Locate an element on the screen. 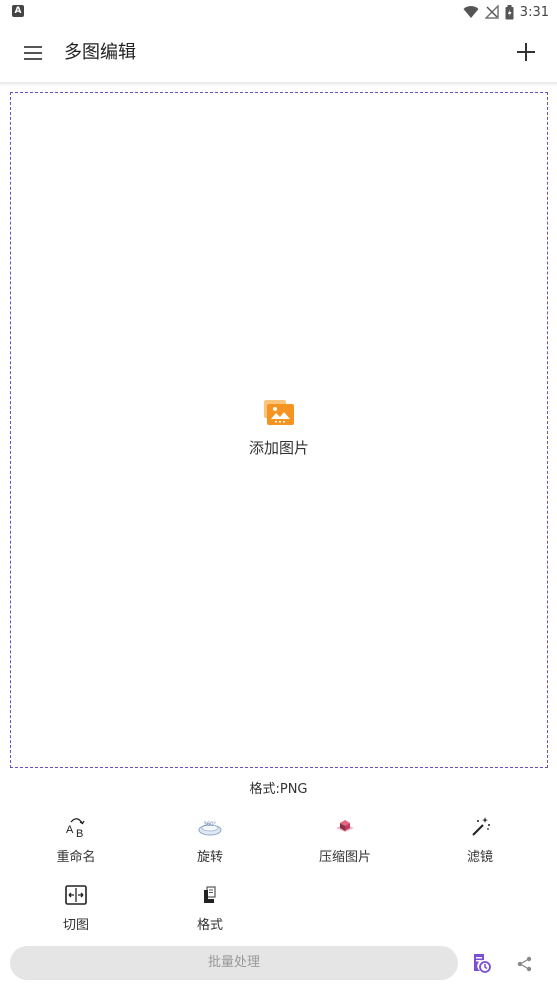  status-icons: 3:31 is located at coordinates (506, 12).